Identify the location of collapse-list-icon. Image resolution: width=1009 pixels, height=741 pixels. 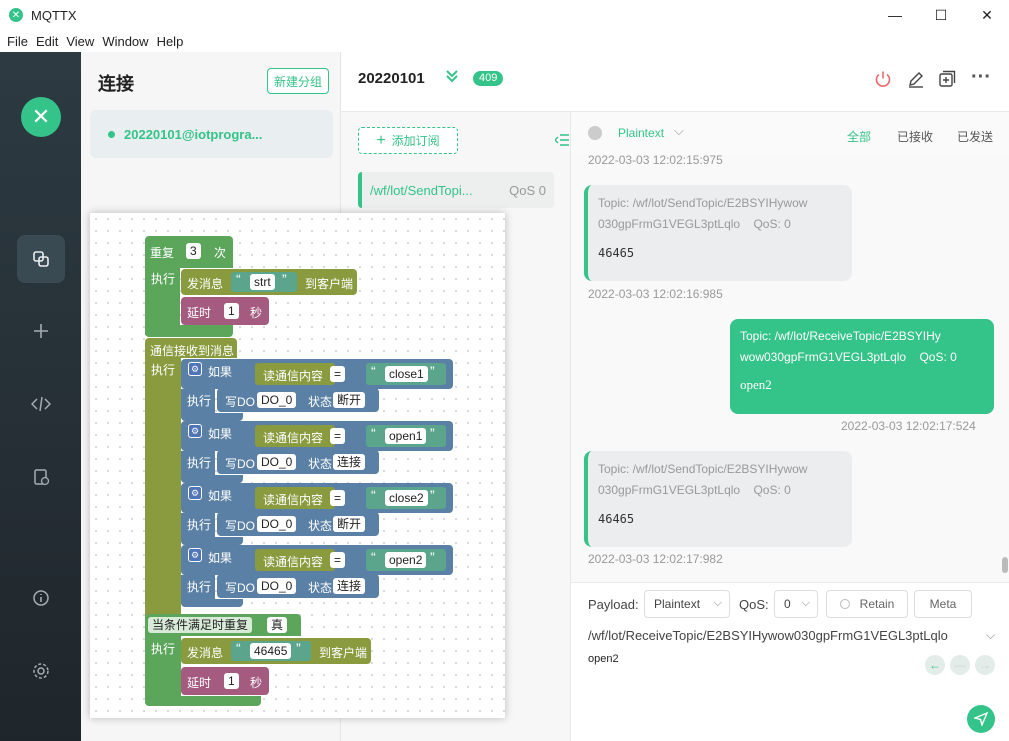
(561, 141).